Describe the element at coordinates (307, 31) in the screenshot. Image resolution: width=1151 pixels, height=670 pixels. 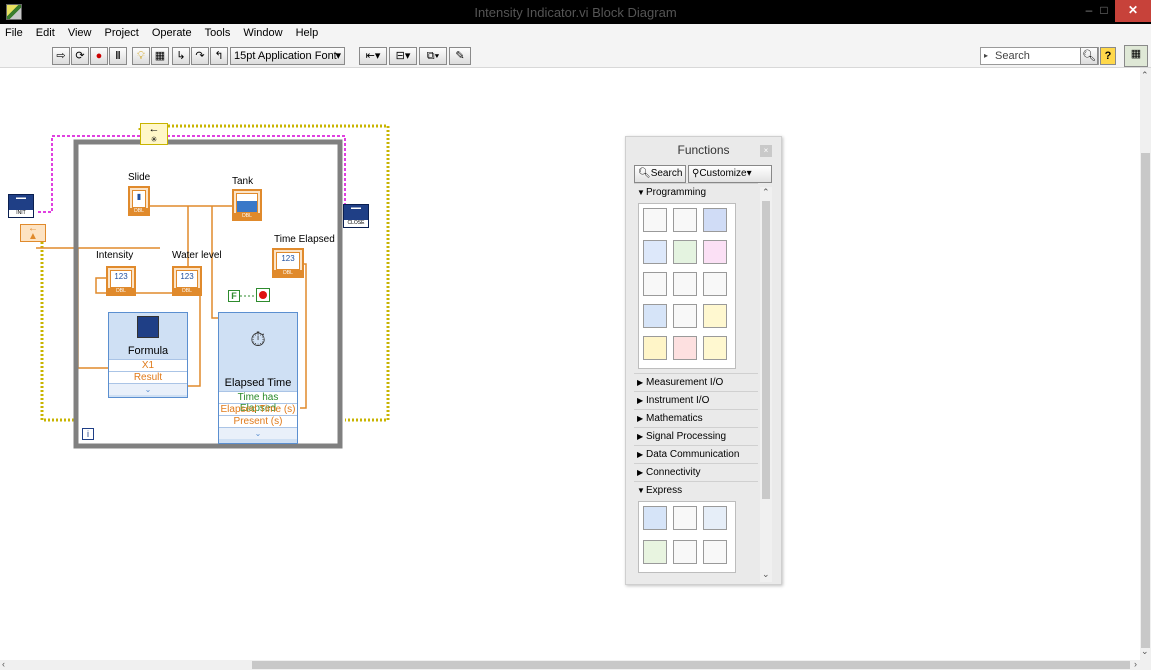
I see `menu-help: Help` at that location.